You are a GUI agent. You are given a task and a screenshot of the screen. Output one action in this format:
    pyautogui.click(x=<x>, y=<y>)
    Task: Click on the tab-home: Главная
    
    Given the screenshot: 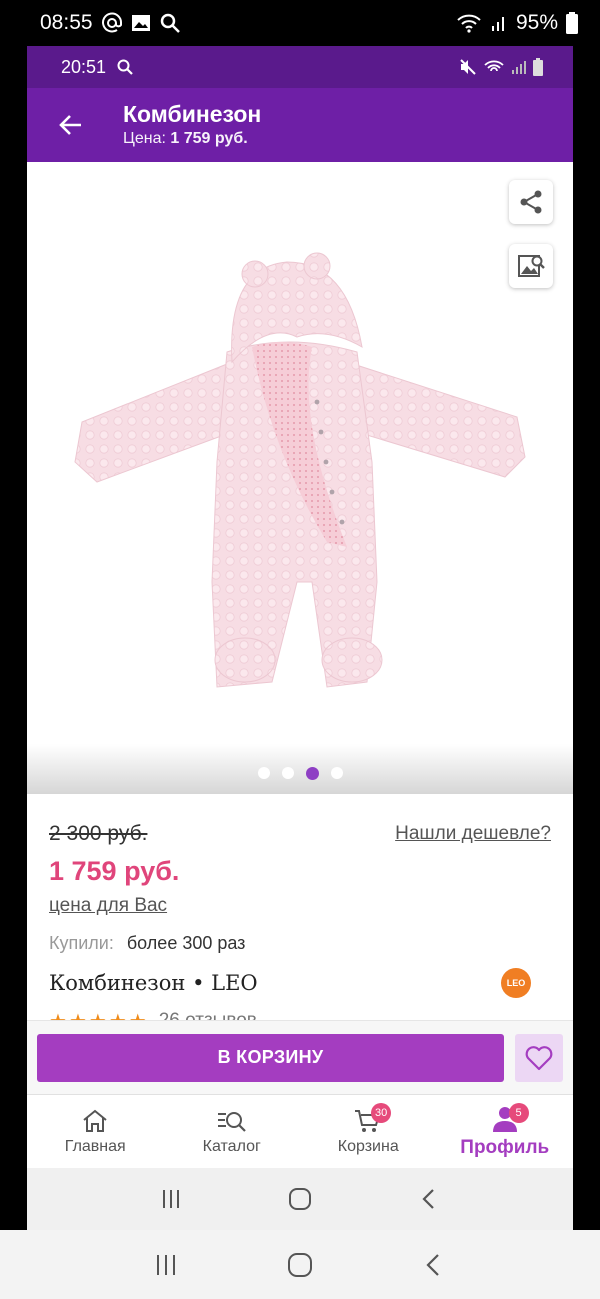 What is the action you would take?
    pyautogui.click(x=95, y=1131)
    